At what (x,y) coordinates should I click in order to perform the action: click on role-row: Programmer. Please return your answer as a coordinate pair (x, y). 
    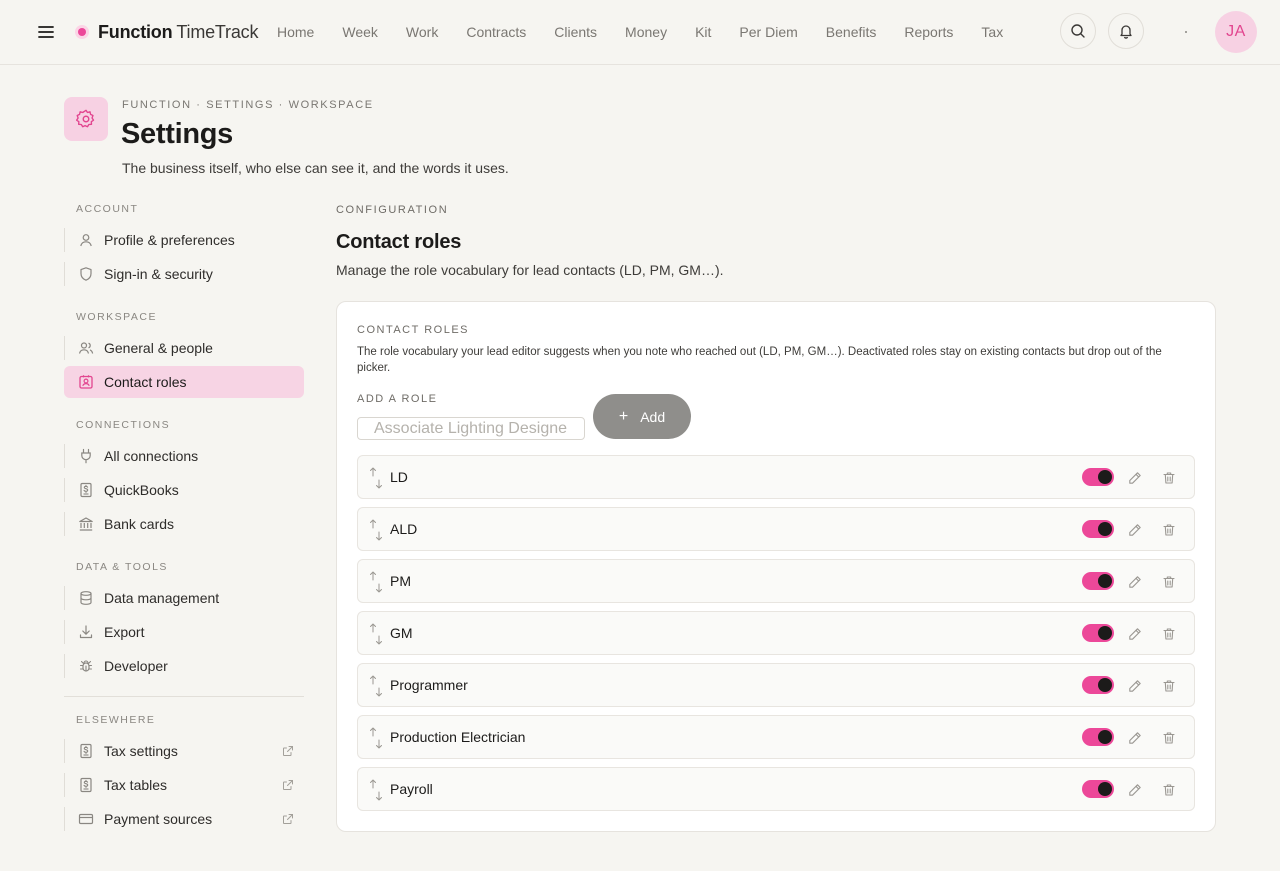
    Looking at the image, I should click on (776, 685).